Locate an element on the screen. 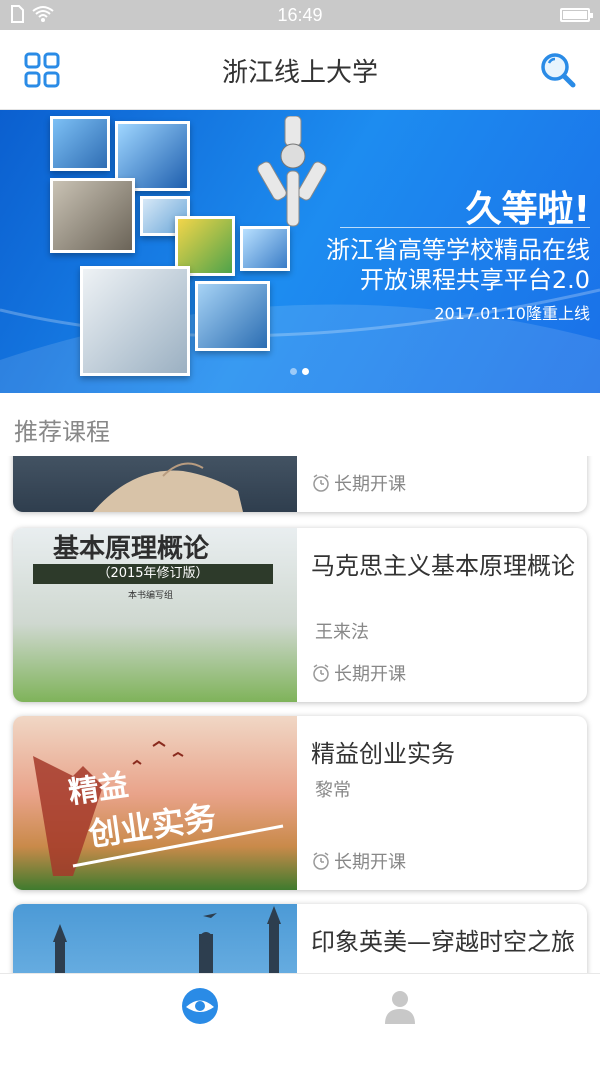 Image resolution: width=600 pixels, height=1067 pixels. course-title: 马克思主义基本原理概论 is located at coordinates (443, 566).